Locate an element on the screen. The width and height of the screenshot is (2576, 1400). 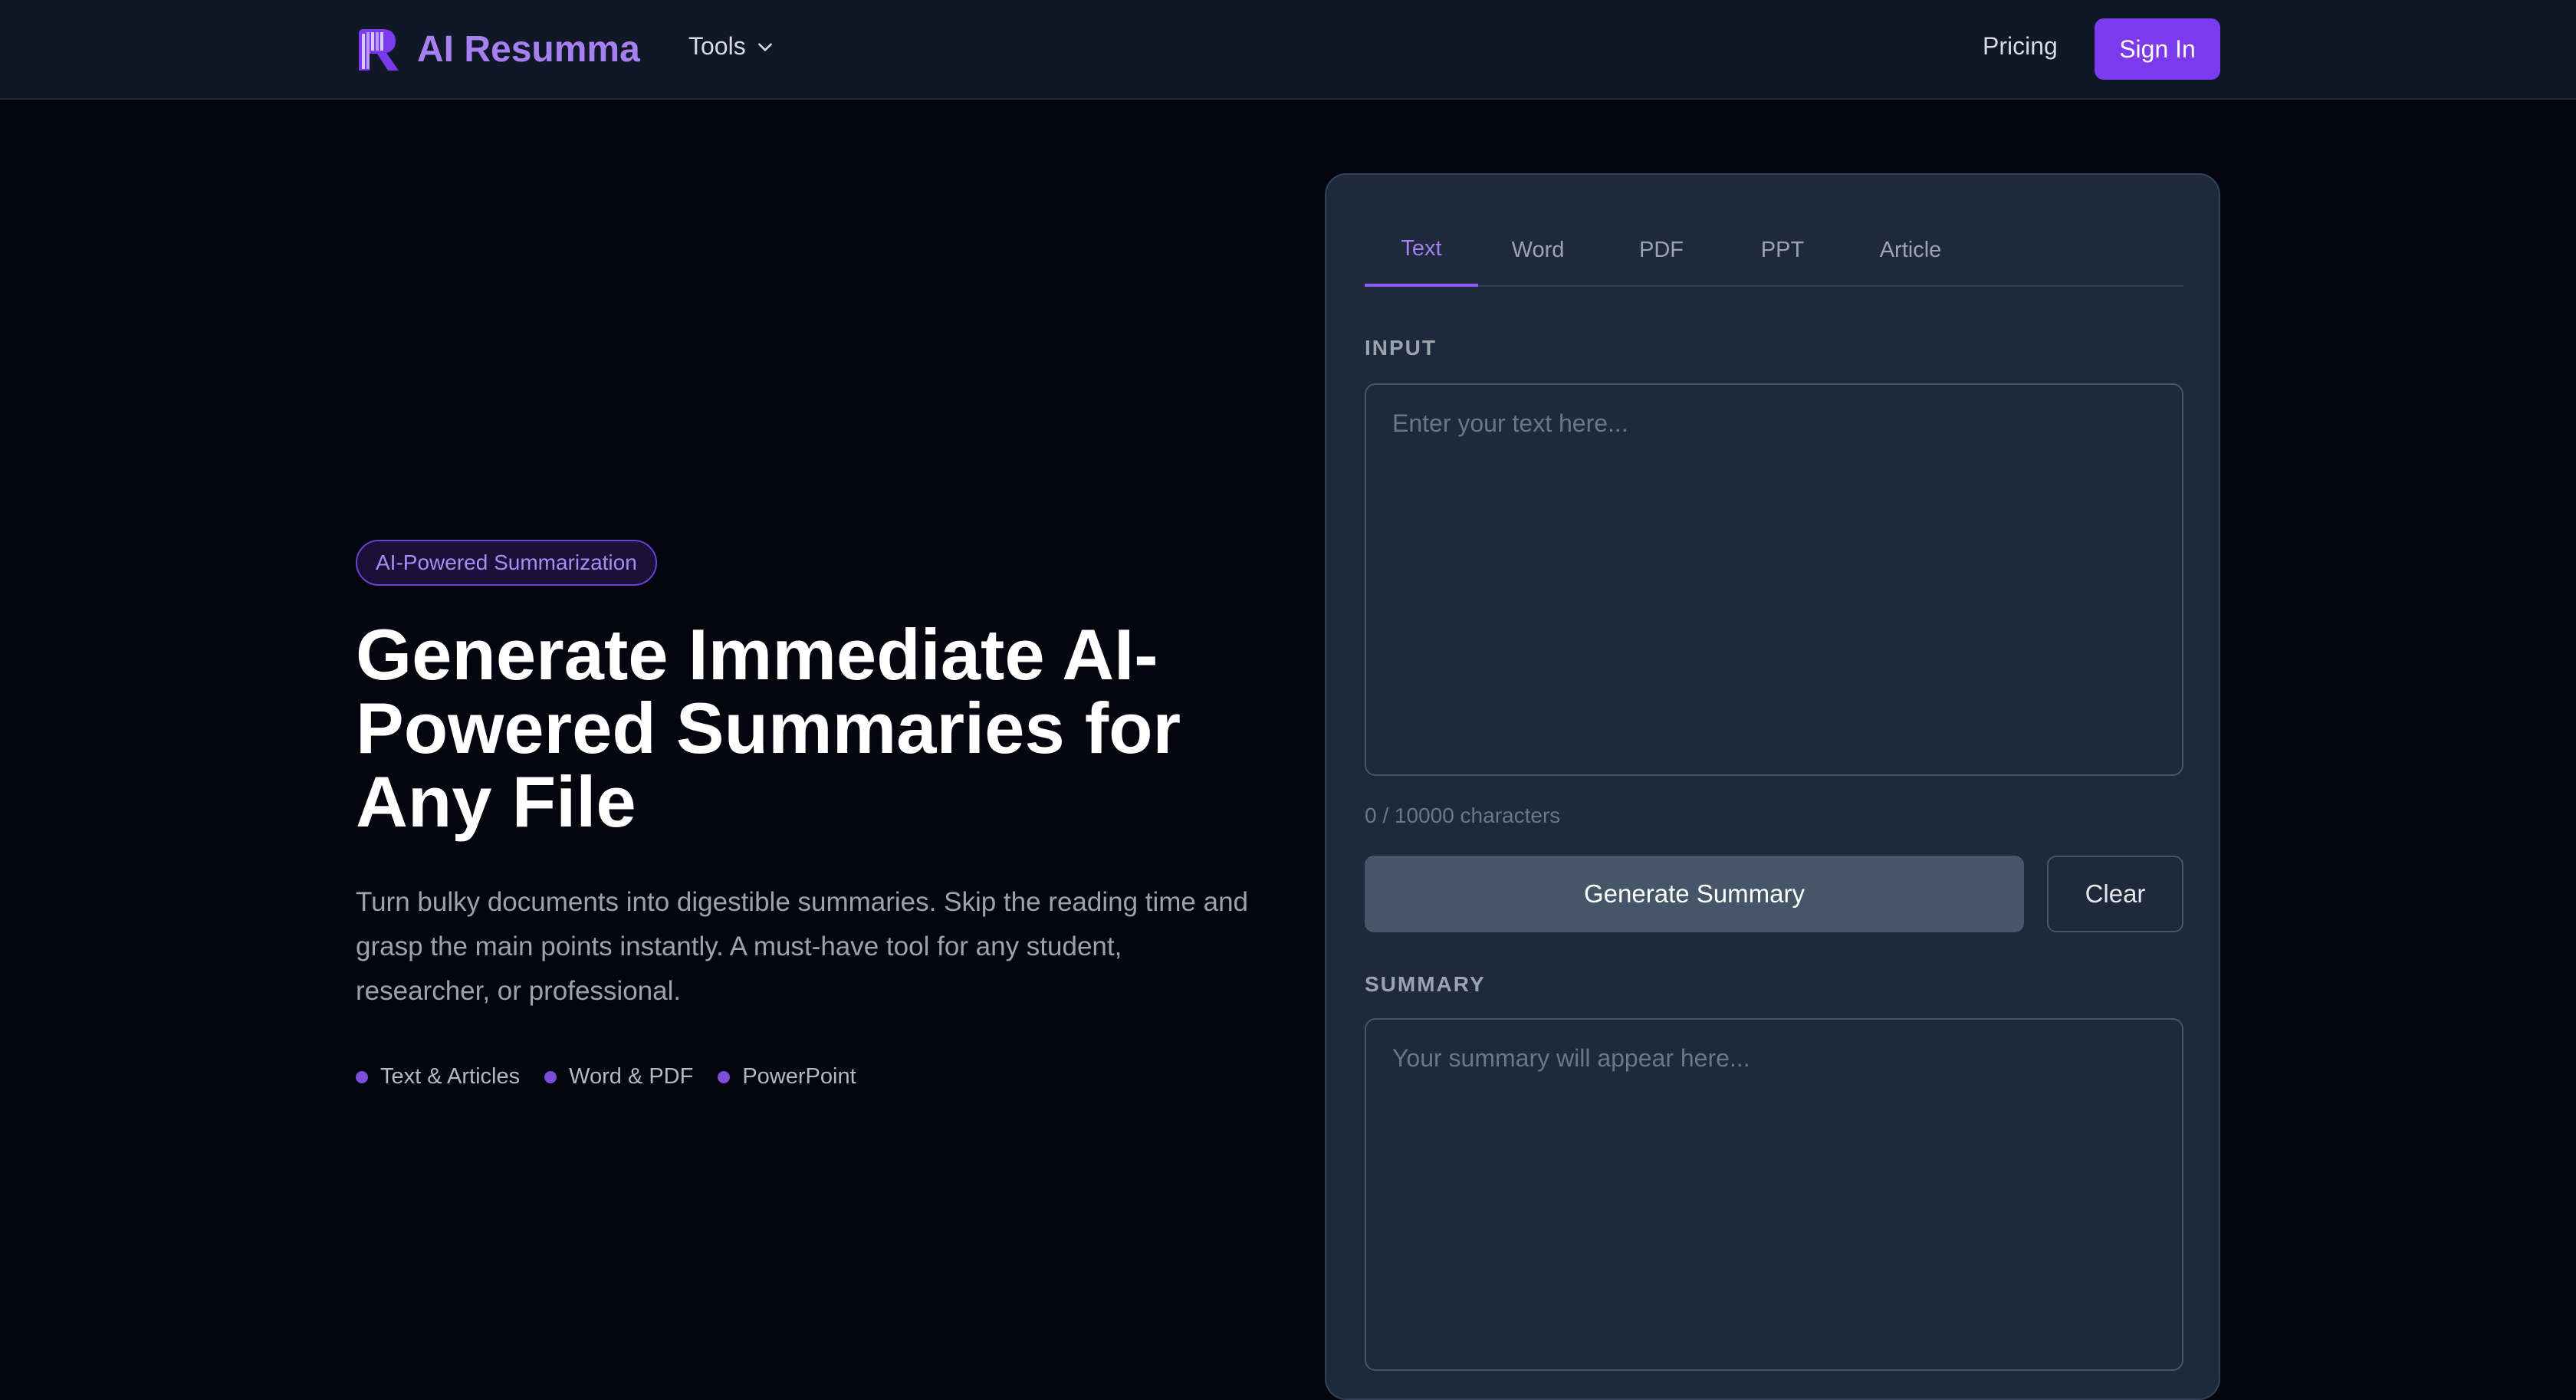
tab-pdf: PDF is located at coordinates (1661, 250).